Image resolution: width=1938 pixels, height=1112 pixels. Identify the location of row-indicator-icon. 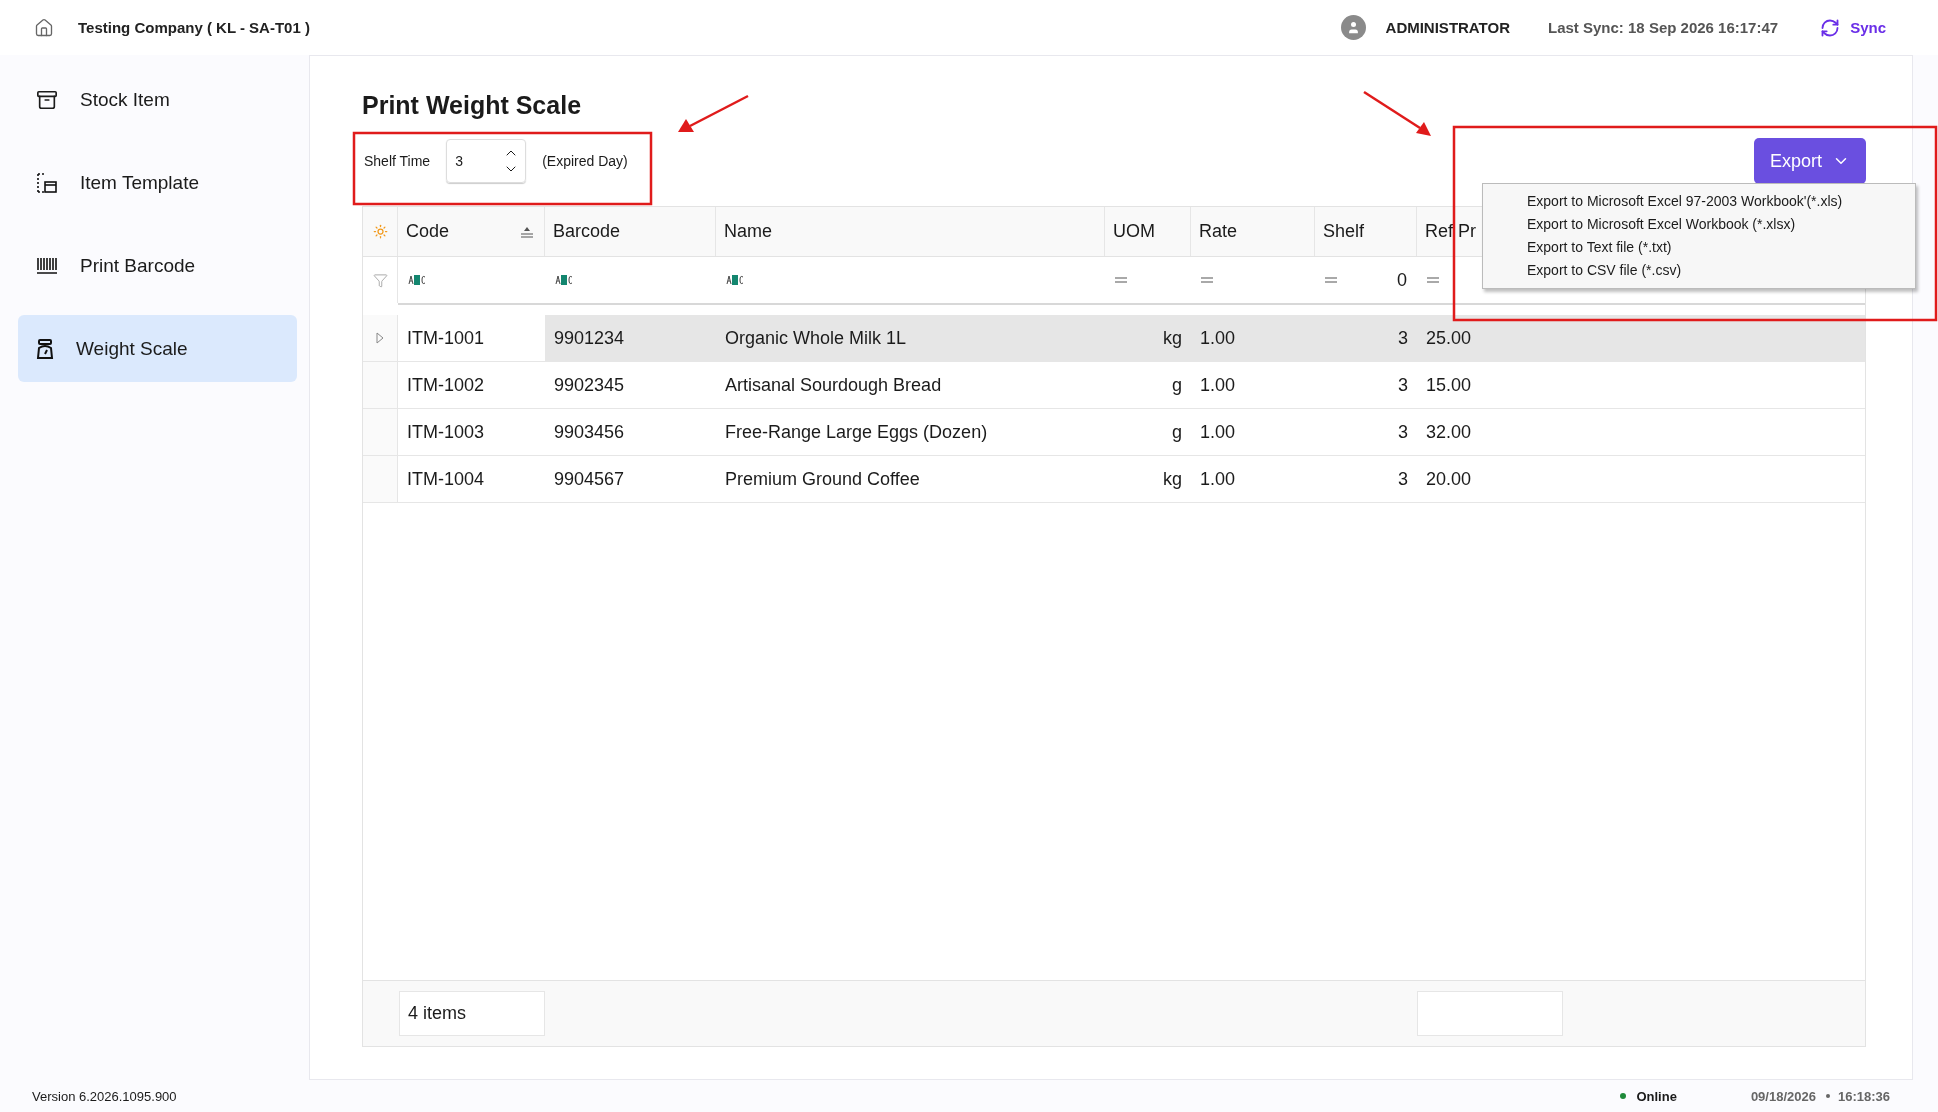
(380, 338).